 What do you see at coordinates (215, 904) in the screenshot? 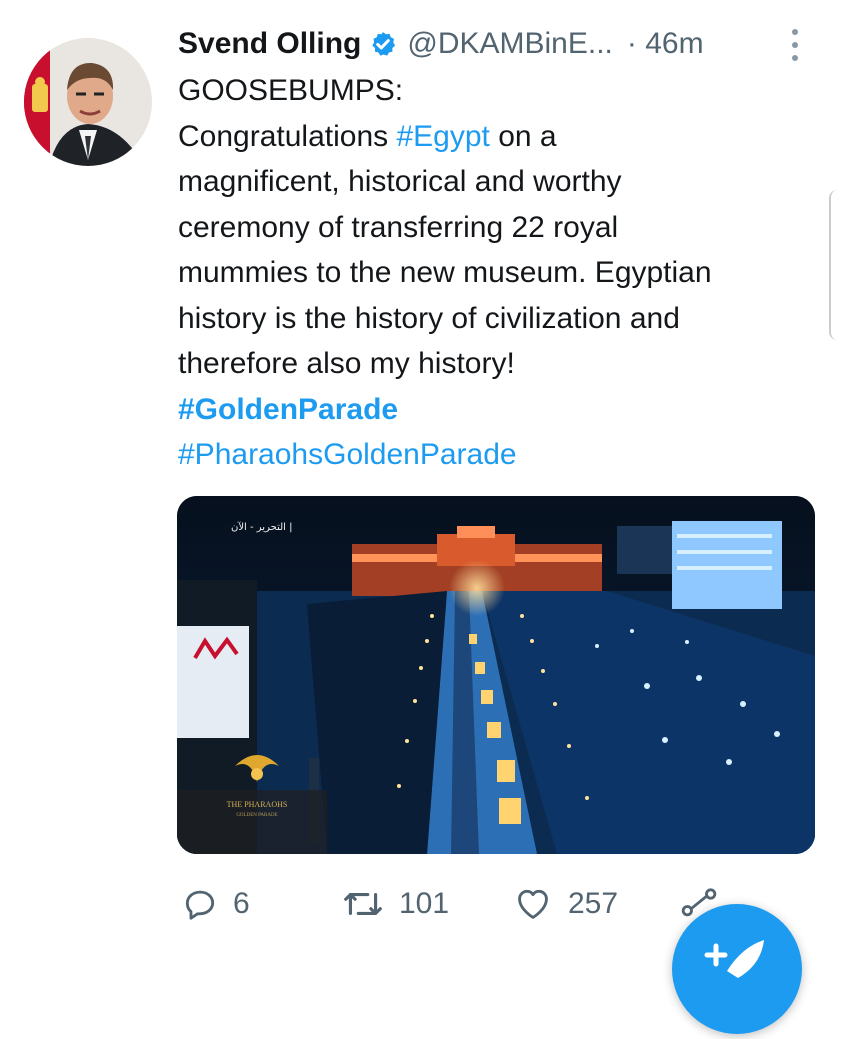
I see `reply-button: 6` at bounding box center [215, 904].